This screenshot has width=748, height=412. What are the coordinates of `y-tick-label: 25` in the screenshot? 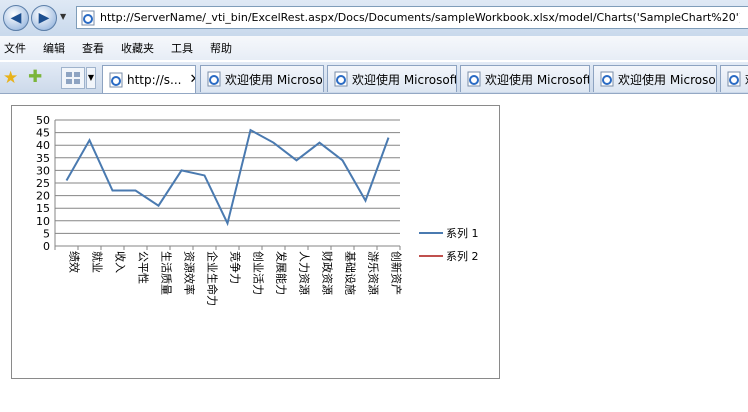 It's located at (43, 183).